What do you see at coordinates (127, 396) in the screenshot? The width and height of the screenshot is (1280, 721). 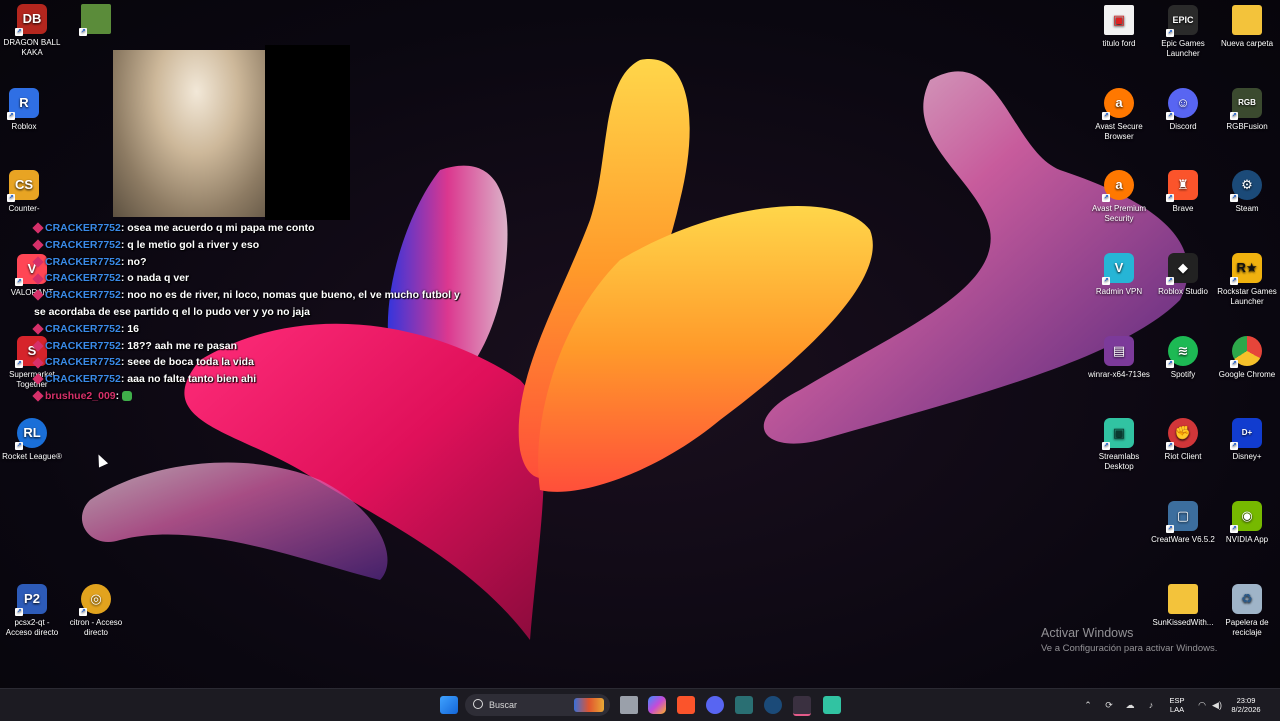 I see `emote-icon` at bounding box center [127, 396].